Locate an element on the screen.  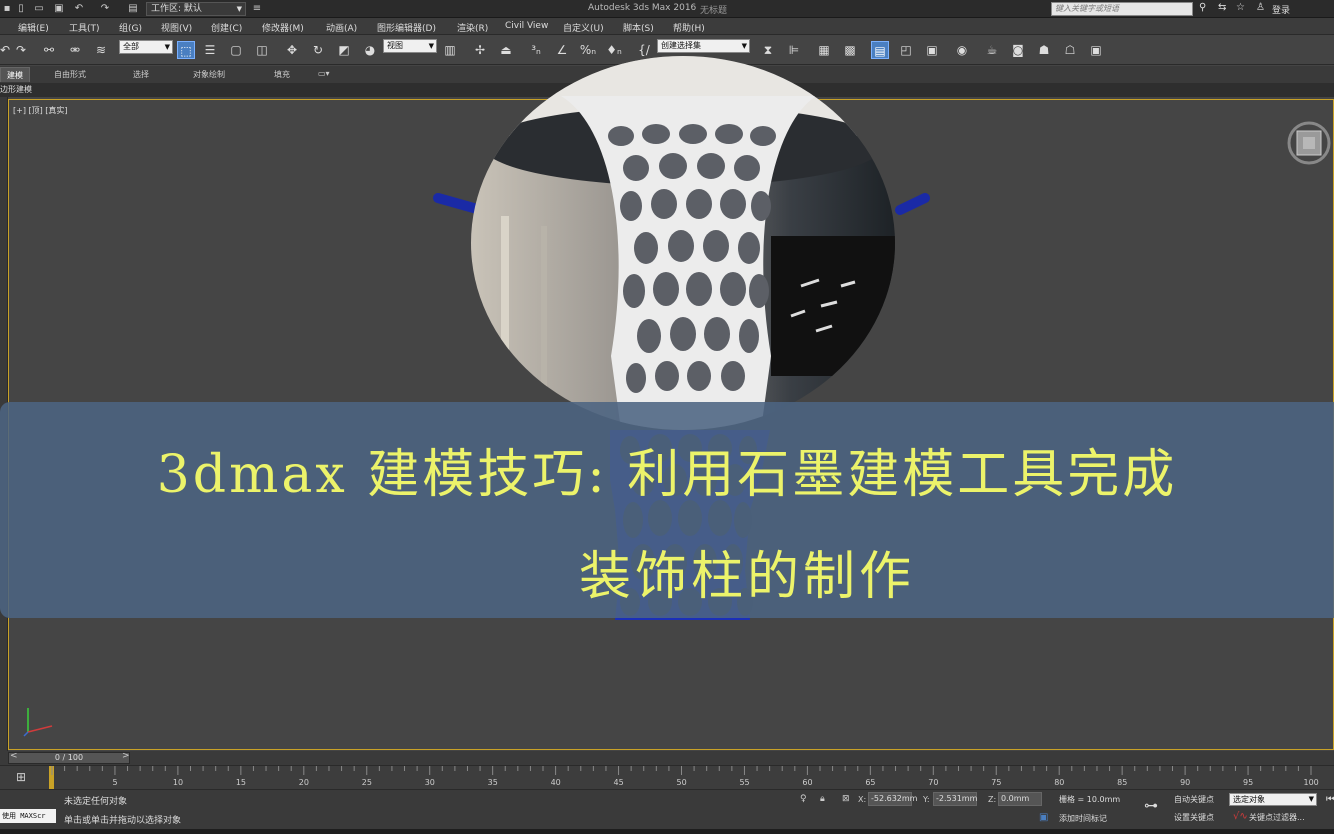
track-bar-label: 10 is located at coordinates (178, 782).